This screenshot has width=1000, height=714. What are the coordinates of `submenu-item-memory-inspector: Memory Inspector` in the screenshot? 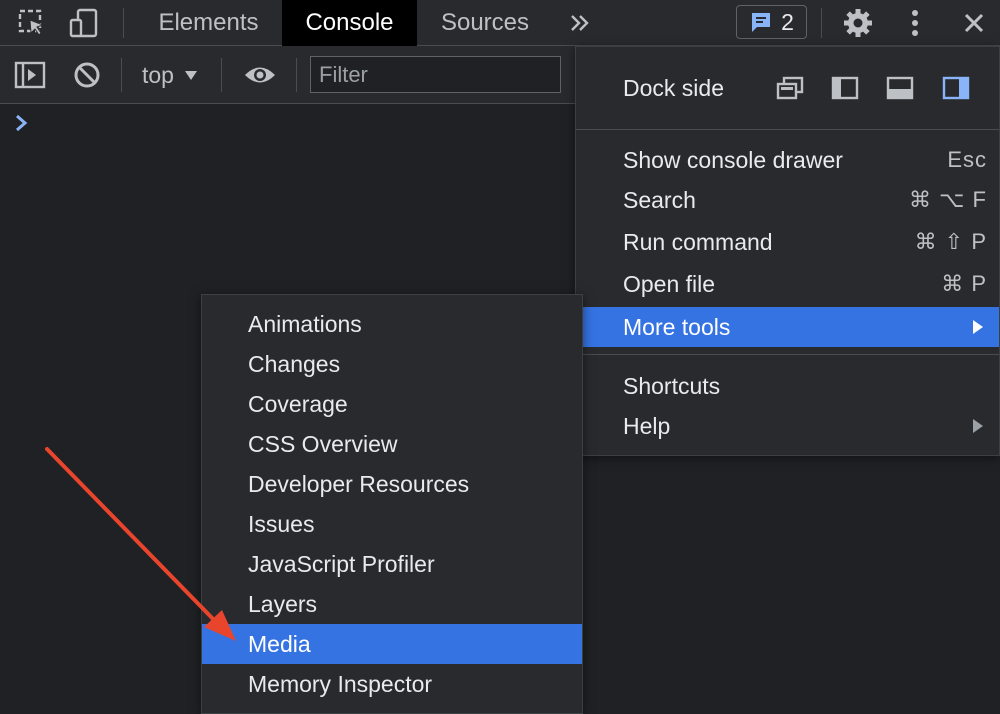 It's located at (392, 684).